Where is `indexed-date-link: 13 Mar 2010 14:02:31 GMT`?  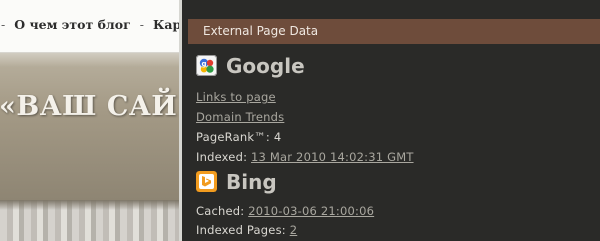 indexed-date-link: 13 Mar 2010 14:02:31 GMT is located at coordinates (332, 157).